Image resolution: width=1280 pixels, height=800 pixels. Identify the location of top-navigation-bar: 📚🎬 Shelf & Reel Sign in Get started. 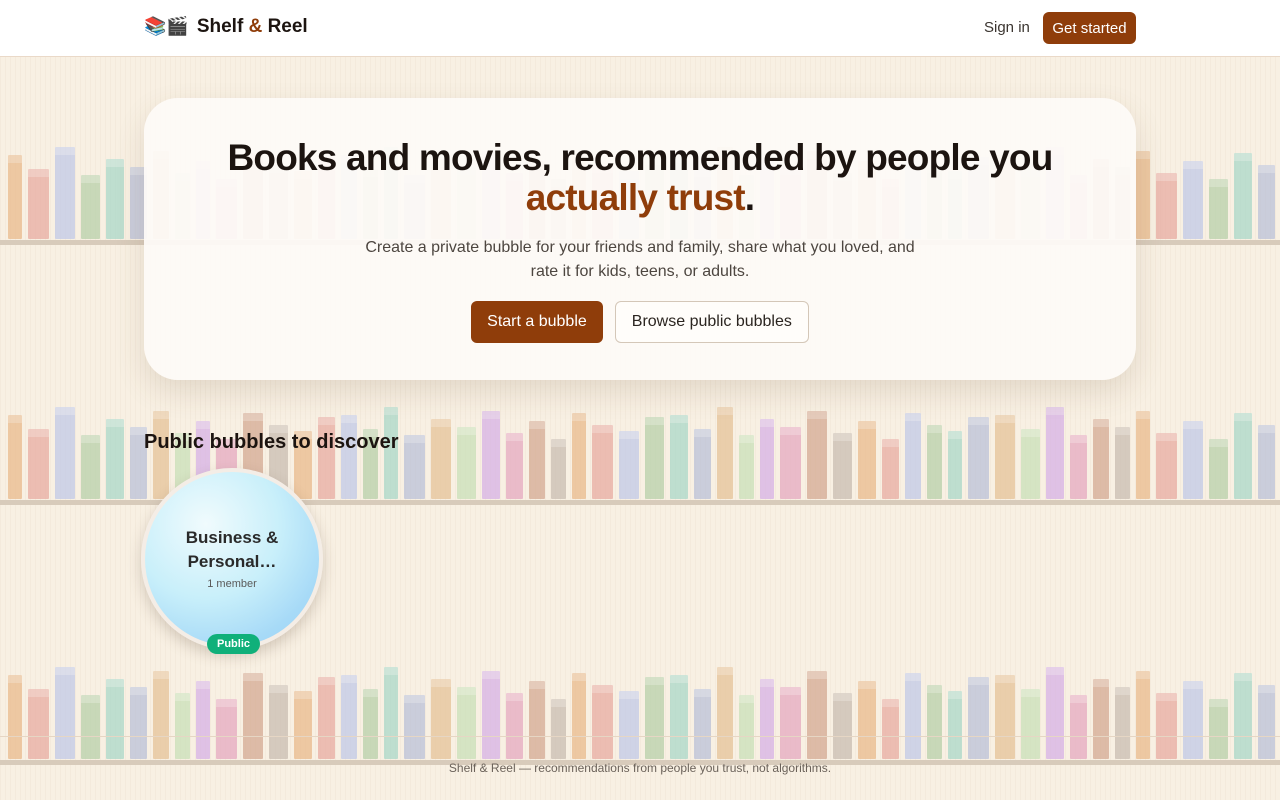
(640, 28).